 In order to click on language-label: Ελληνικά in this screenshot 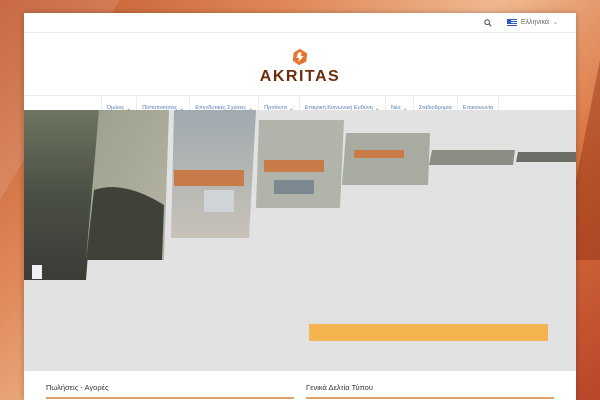, I will do `click(534, 22)`.